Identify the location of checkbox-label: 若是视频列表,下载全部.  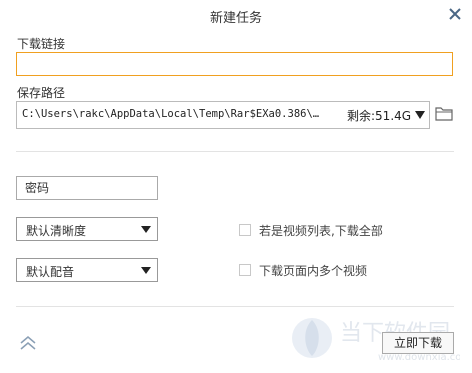
(321, 231).